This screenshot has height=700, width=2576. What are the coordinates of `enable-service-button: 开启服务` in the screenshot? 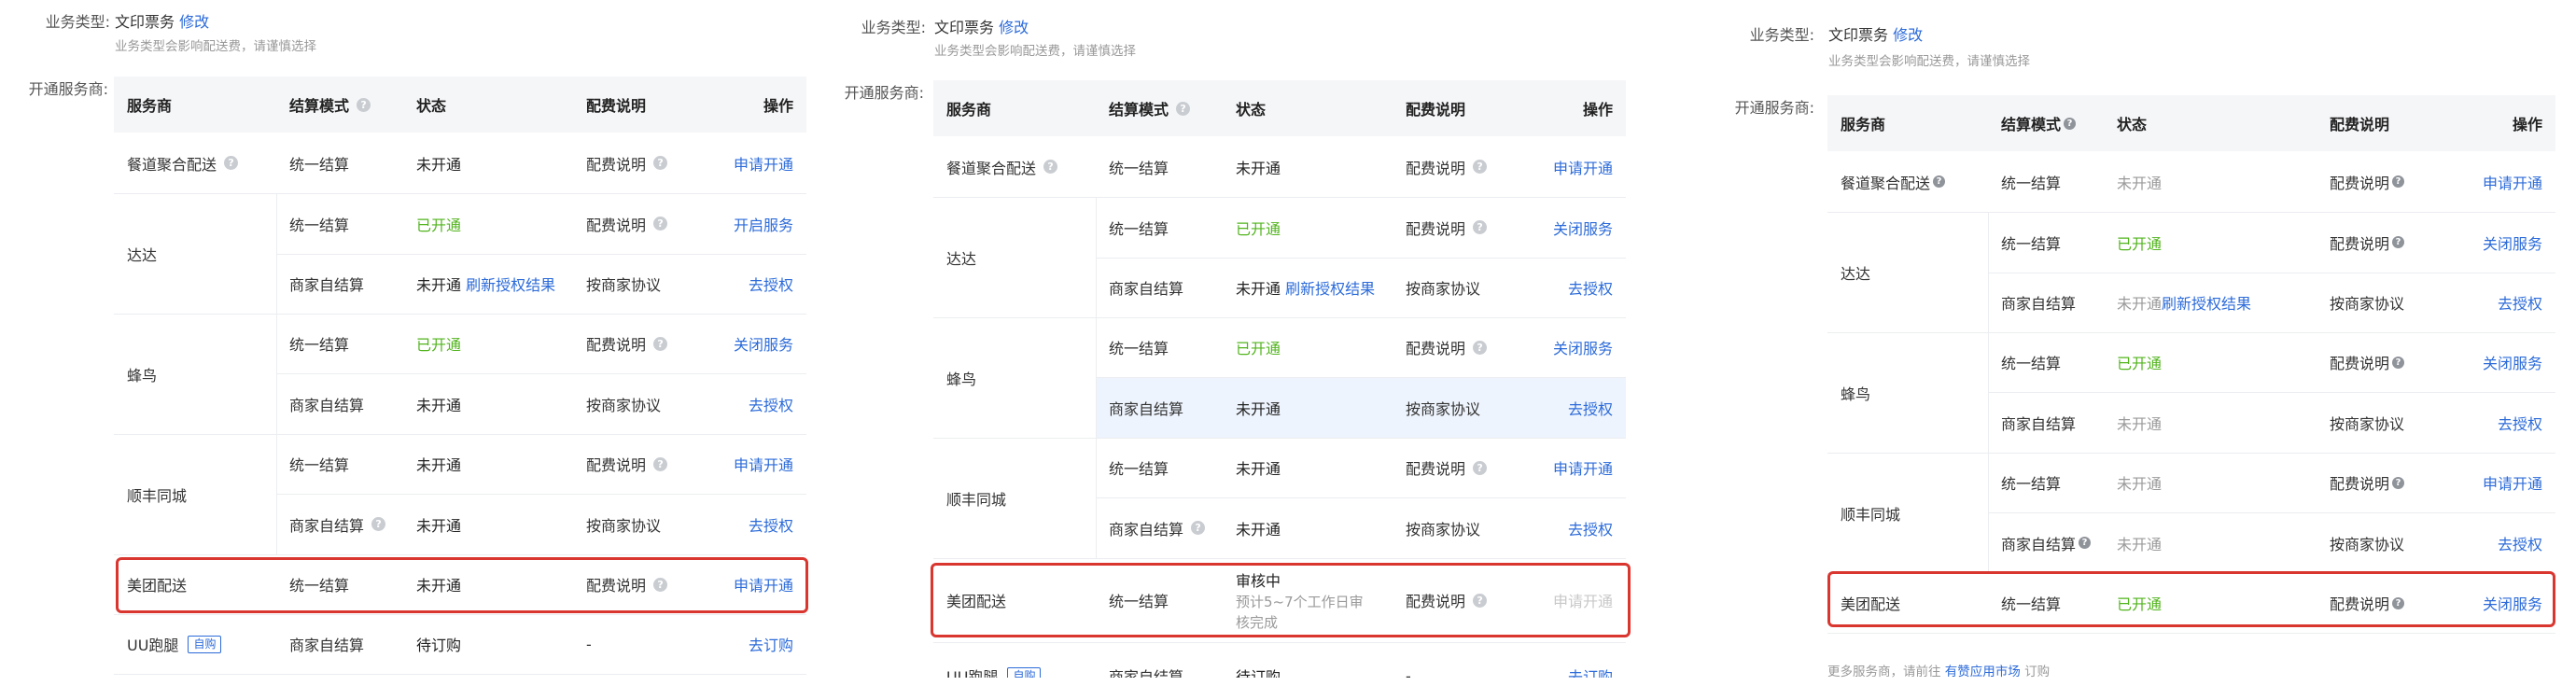 It's located at (763, 223).